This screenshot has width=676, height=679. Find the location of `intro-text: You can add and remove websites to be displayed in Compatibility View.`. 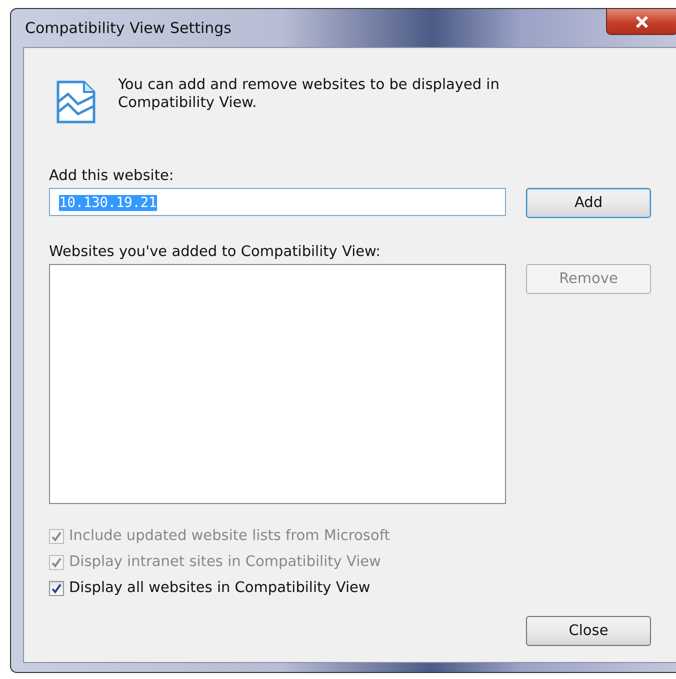

intro-text: You can add and remove websites to be displayed in Compatibility View. is located at coordinates (309, 94).